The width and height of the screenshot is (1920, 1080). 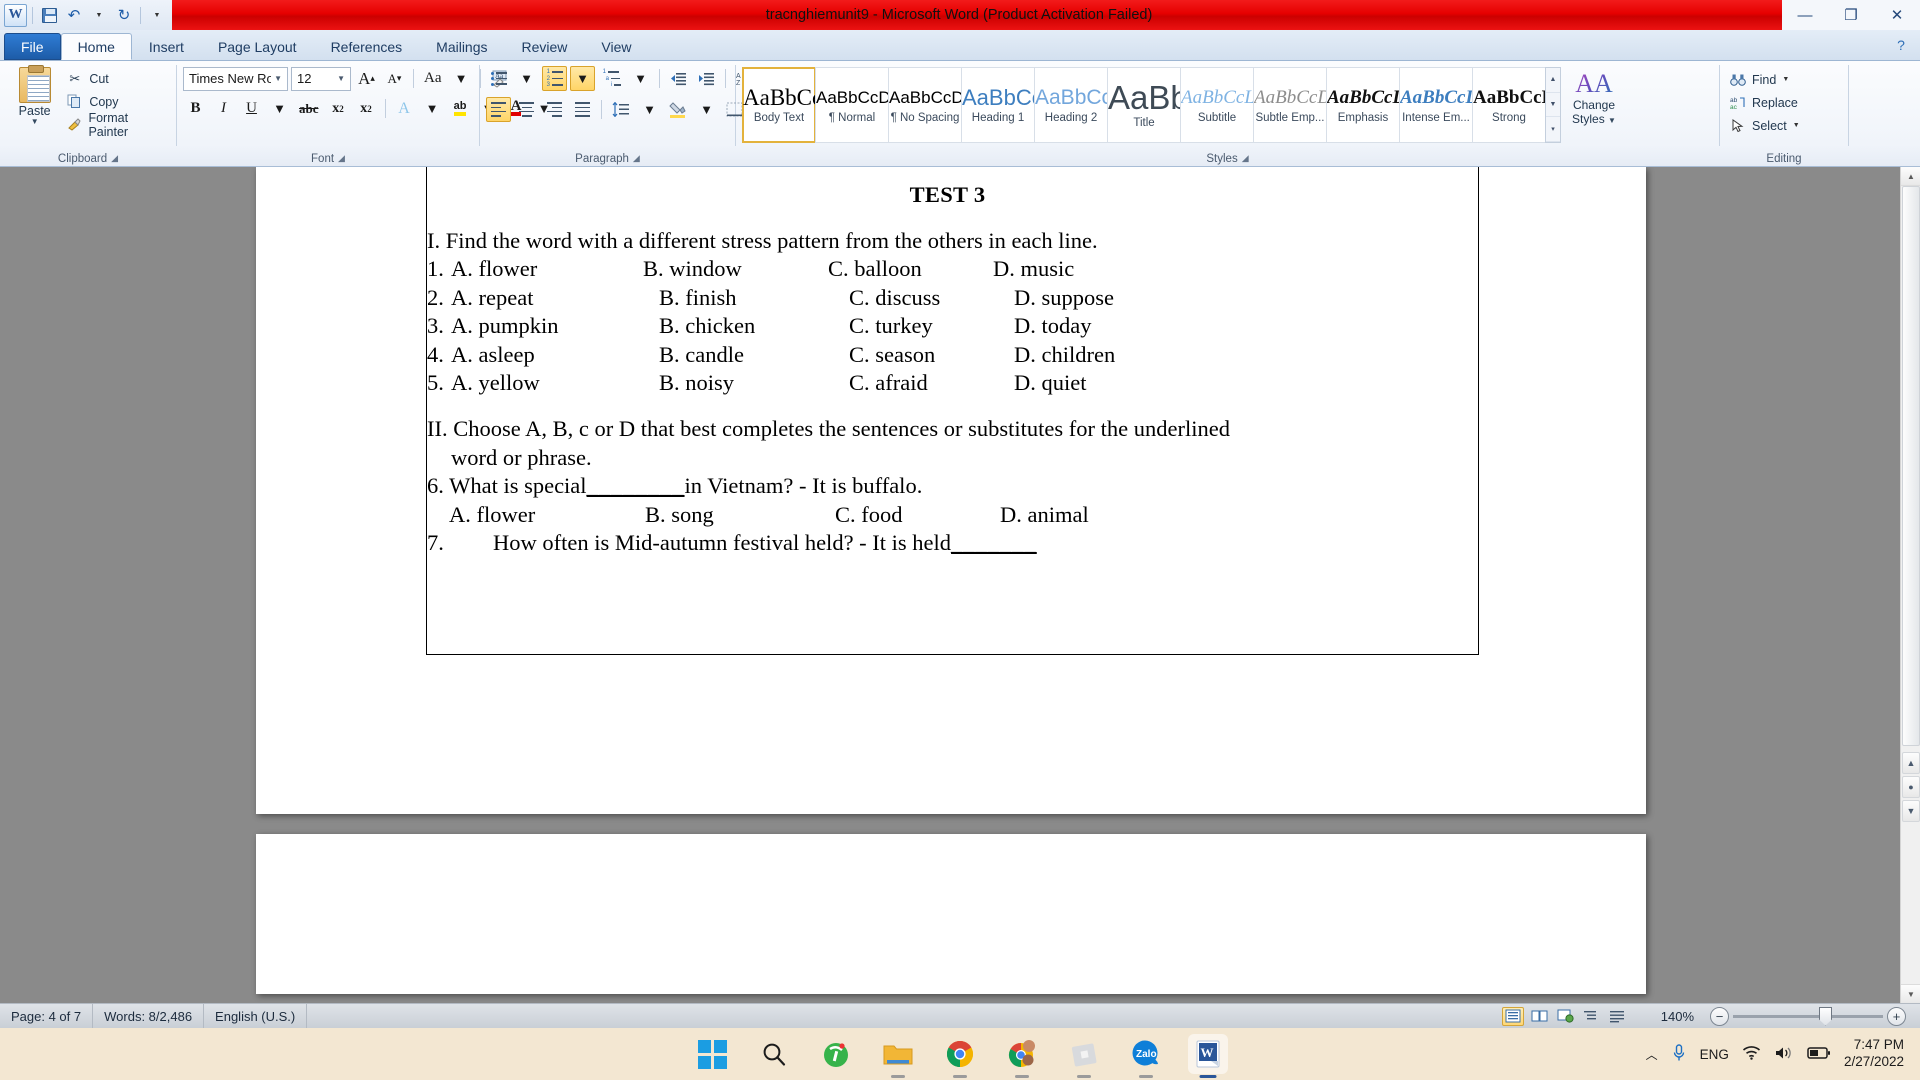 I want to click on gallery-scroll-down-icon: ▼, so click(x=1553, y=105).